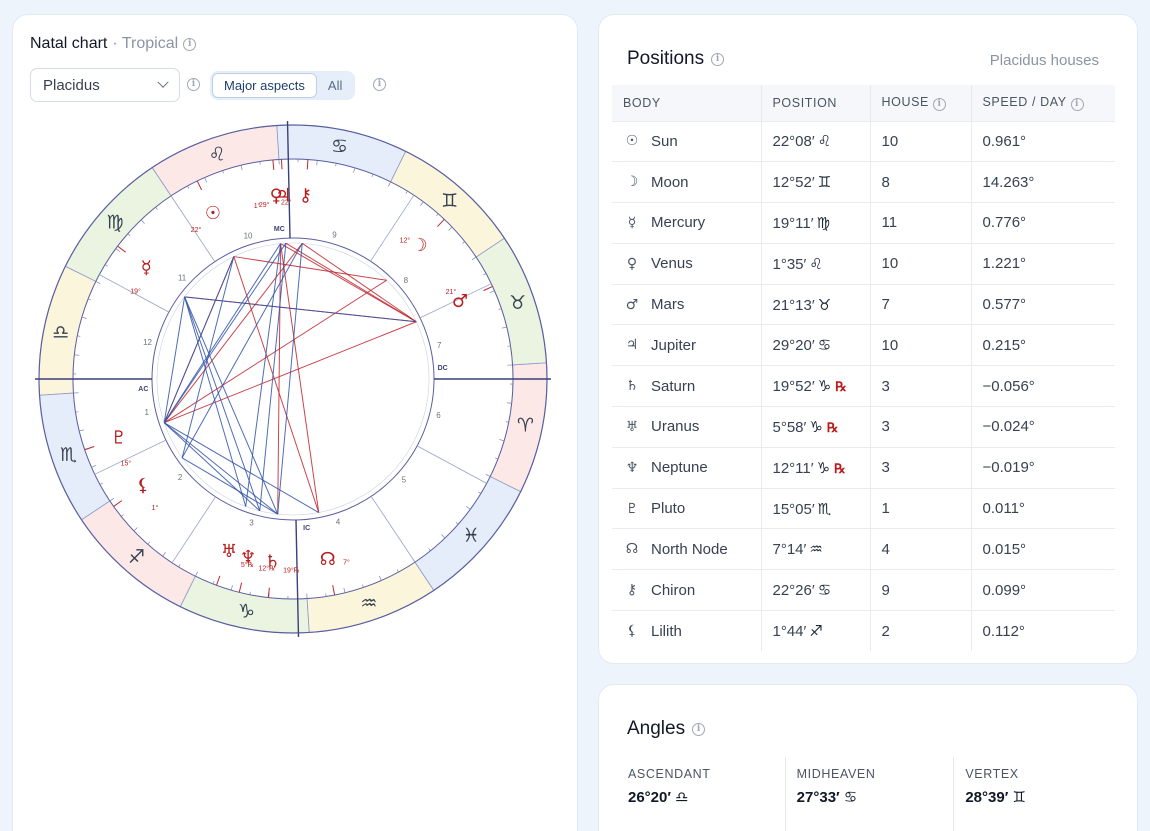 This screenshot has height=831, width=1150. What do you see at coordinates (824, 182) in the screenshot?
I see `sign-icon: ♊` at bounding box center [824, 182].